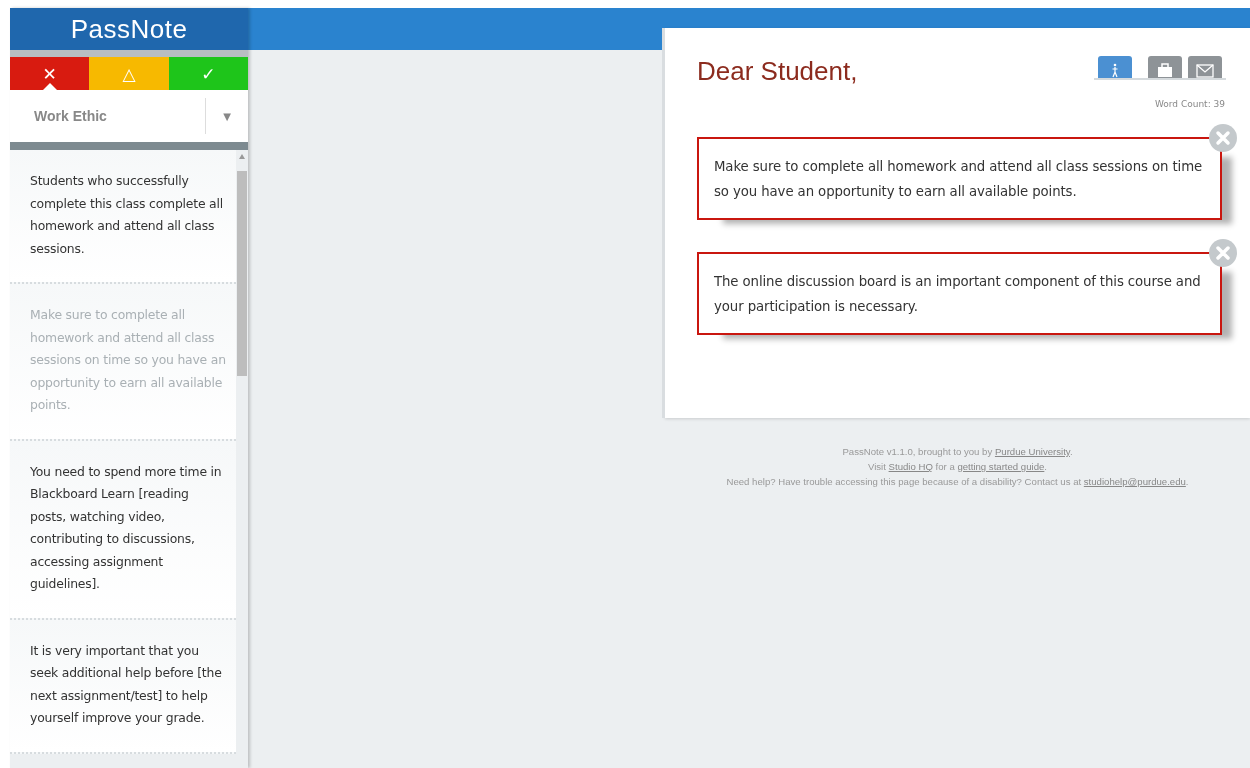  I want to click on scrollbar, so click(242, 459).